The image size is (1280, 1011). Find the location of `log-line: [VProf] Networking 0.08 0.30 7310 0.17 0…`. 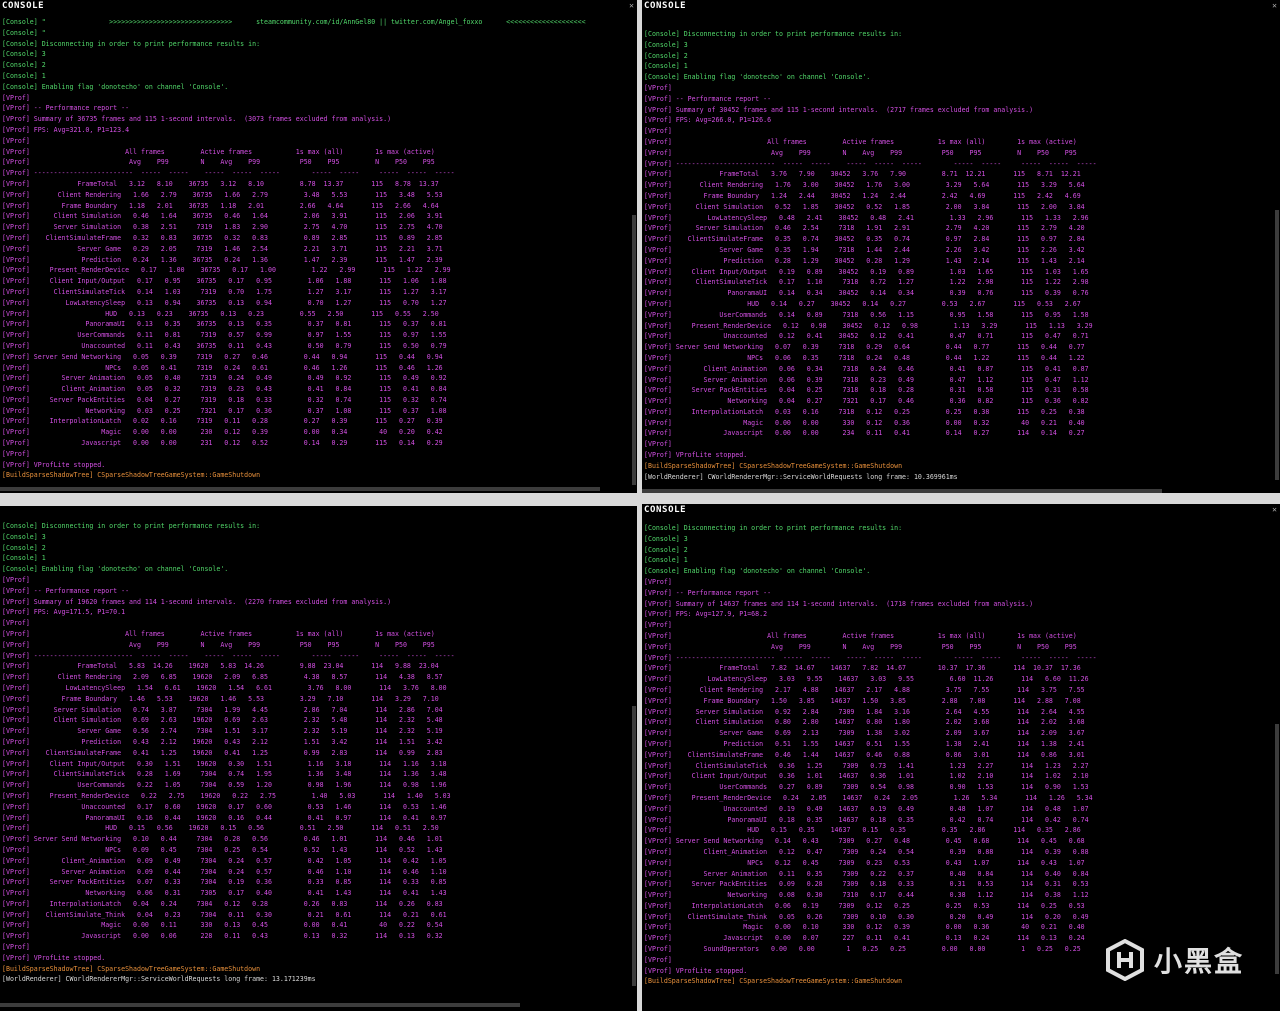

log-line: [VProf] Networking 0.08 0.30 7310 0.17 0… is located at coordinates (866, 895).